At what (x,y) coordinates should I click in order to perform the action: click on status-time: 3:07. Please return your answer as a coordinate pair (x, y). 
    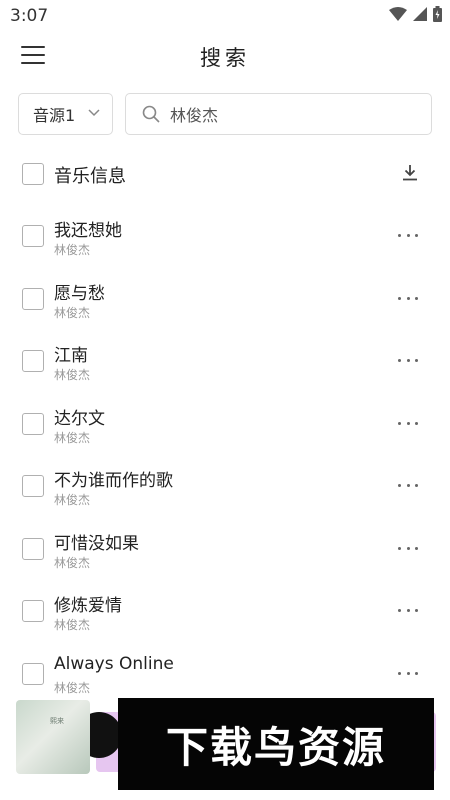
    Looking at the image, I should click on (29, 16).